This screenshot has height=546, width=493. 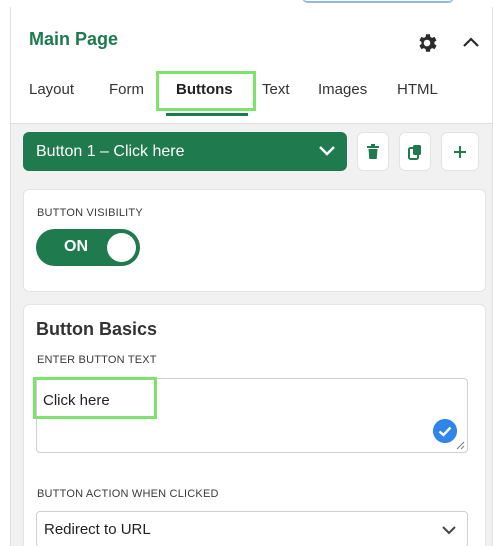 What do you see at coordinates (95, 398) in the screenshot?
I see `highlight-box-button-text` at bounding box center [95, 398].